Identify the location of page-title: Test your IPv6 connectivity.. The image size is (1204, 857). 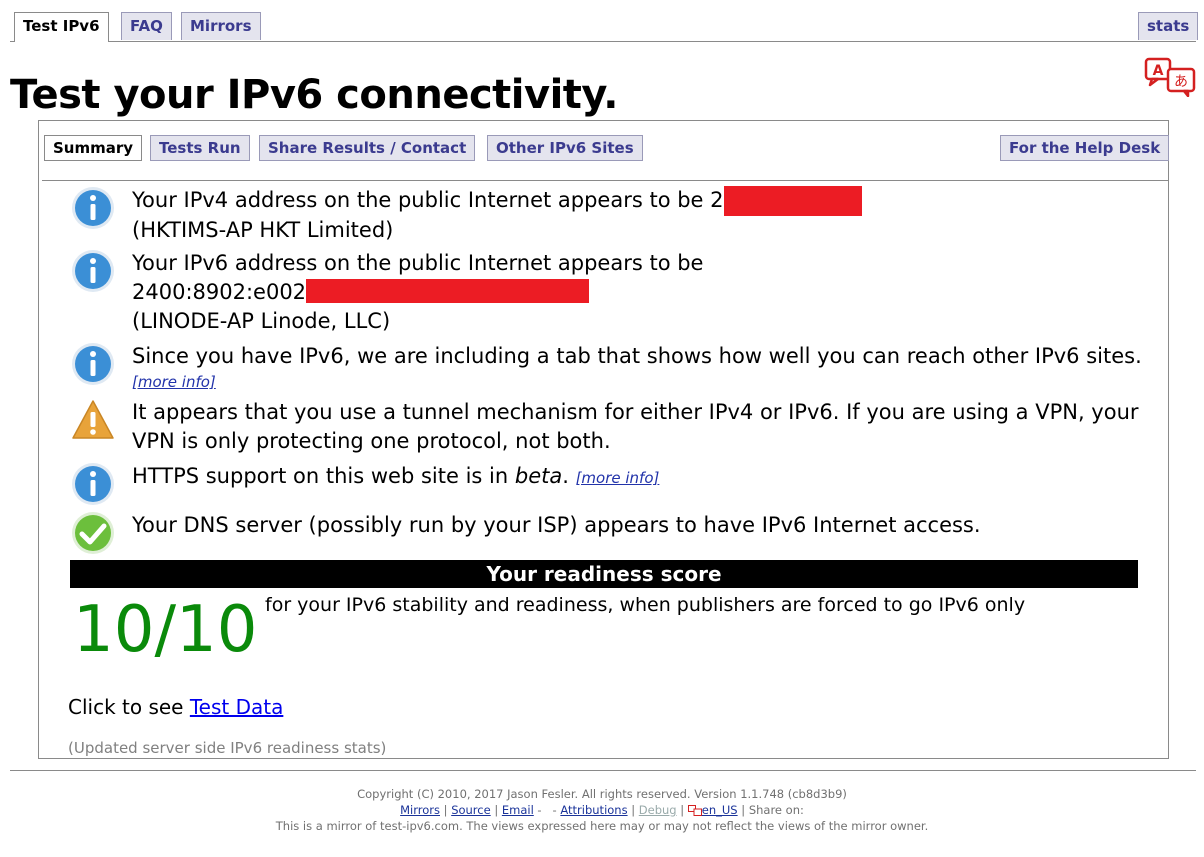
(314, 95).